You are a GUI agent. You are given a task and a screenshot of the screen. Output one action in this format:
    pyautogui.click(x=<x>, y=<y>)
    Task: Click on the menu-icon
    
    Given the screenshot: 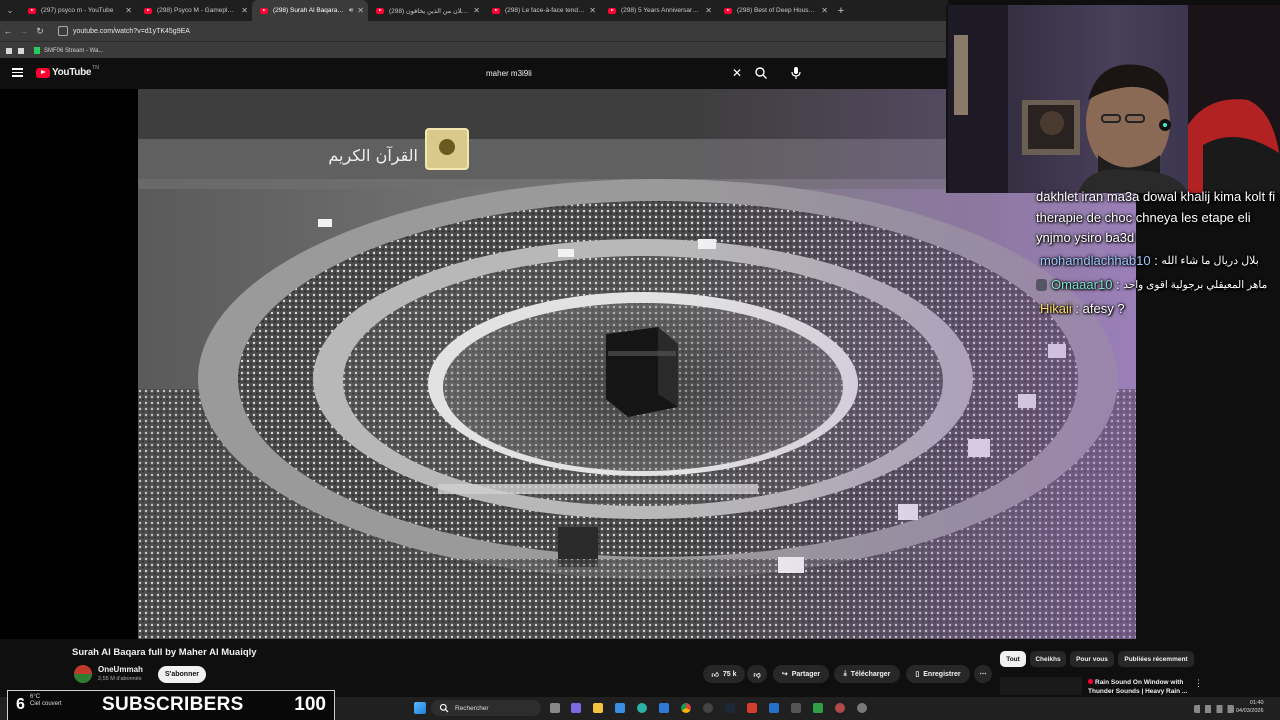 What is the action you would take?
    pyautogui.click(x=17, y=72)
    